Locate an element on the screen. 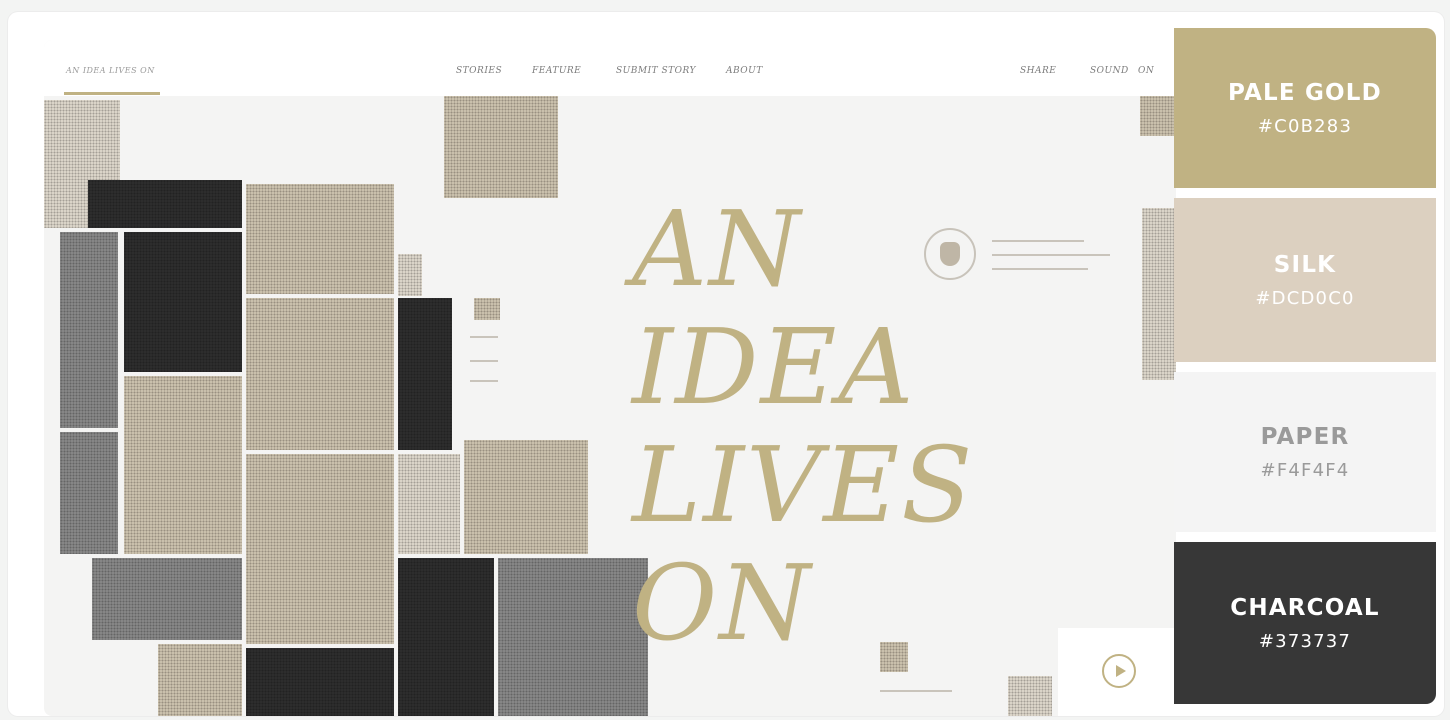 This screenshot has width=1450, height=720. nav-about: ABOUT is located at coordinates (744, 71).